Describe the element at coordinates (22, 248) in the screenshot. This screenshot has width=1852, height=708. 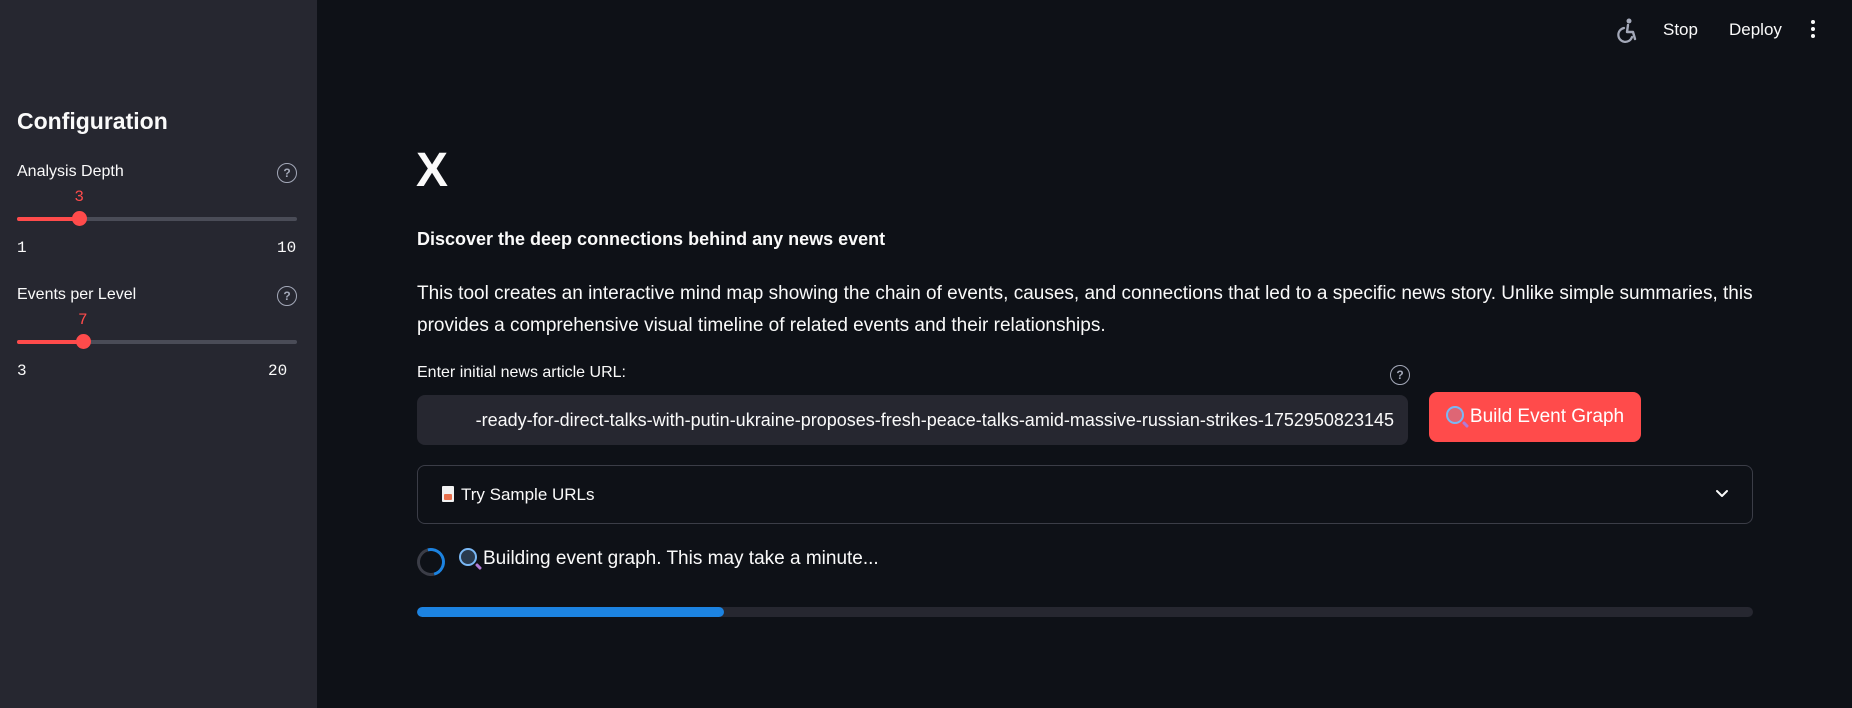
I see `slider-min: 1` at that location.